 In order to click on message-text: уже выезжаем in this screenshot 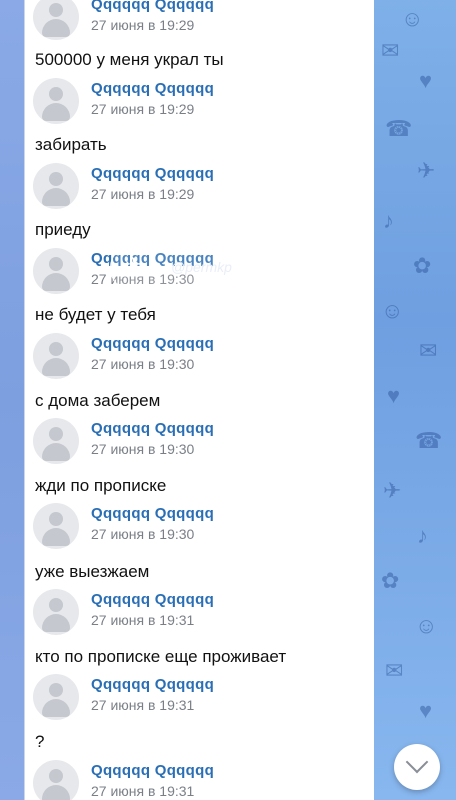, I will do `click(92, 571)`.